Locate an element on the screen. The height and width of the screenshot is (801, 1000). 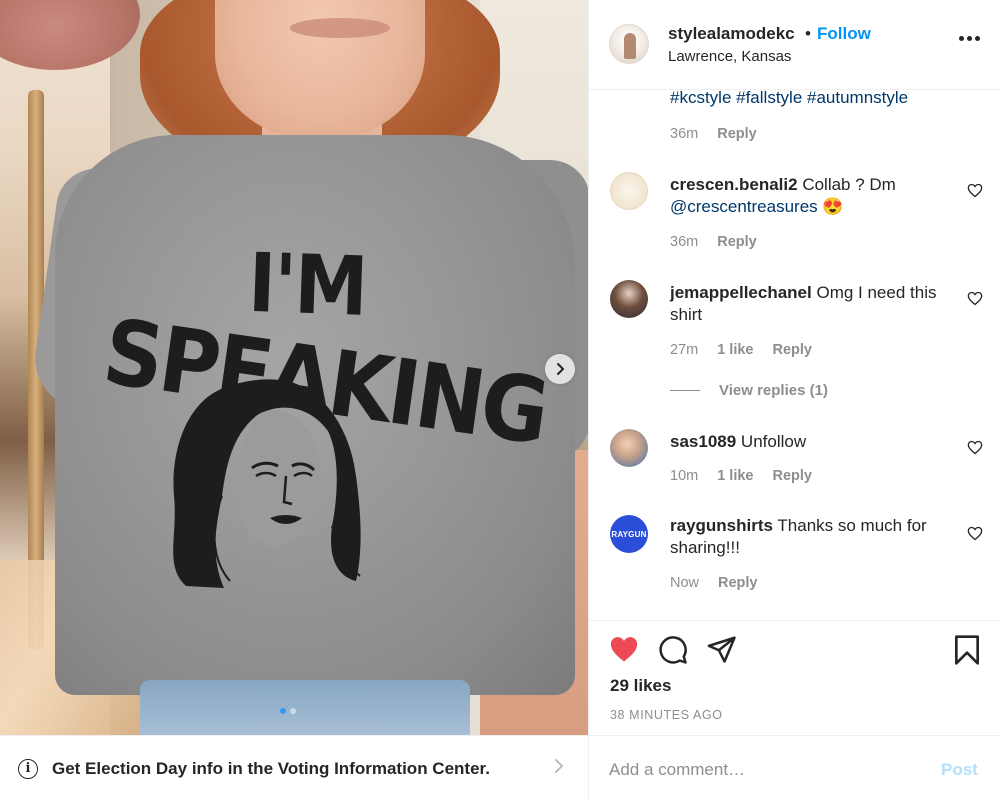
comment-time: 10m is located at coordinates (684, 476).